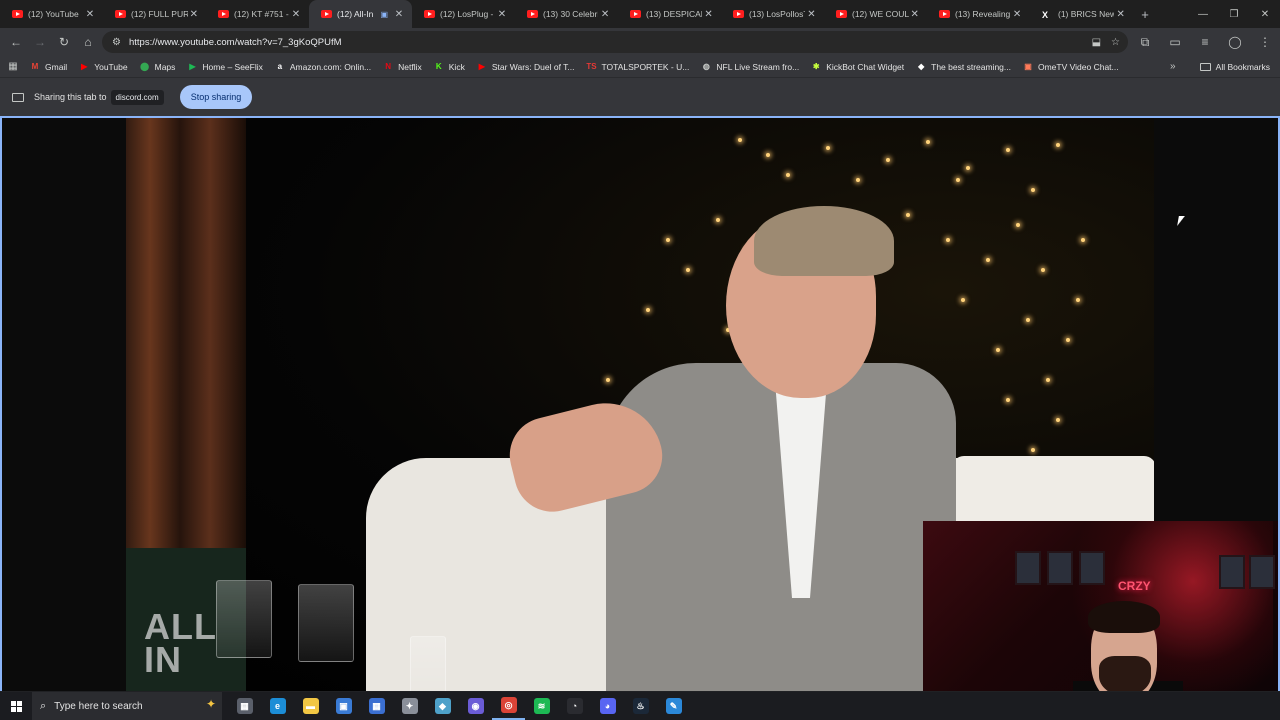 The image size is (1280, 720). I want to click on more-bookmarks-icon: », so click(1173, 66).